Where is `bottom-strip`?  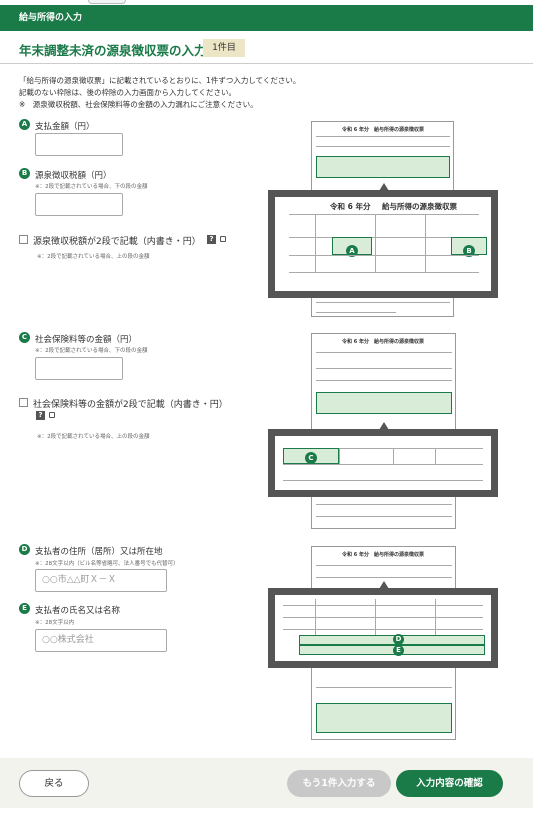 bottom-strip is located at coordinates (266, 811).